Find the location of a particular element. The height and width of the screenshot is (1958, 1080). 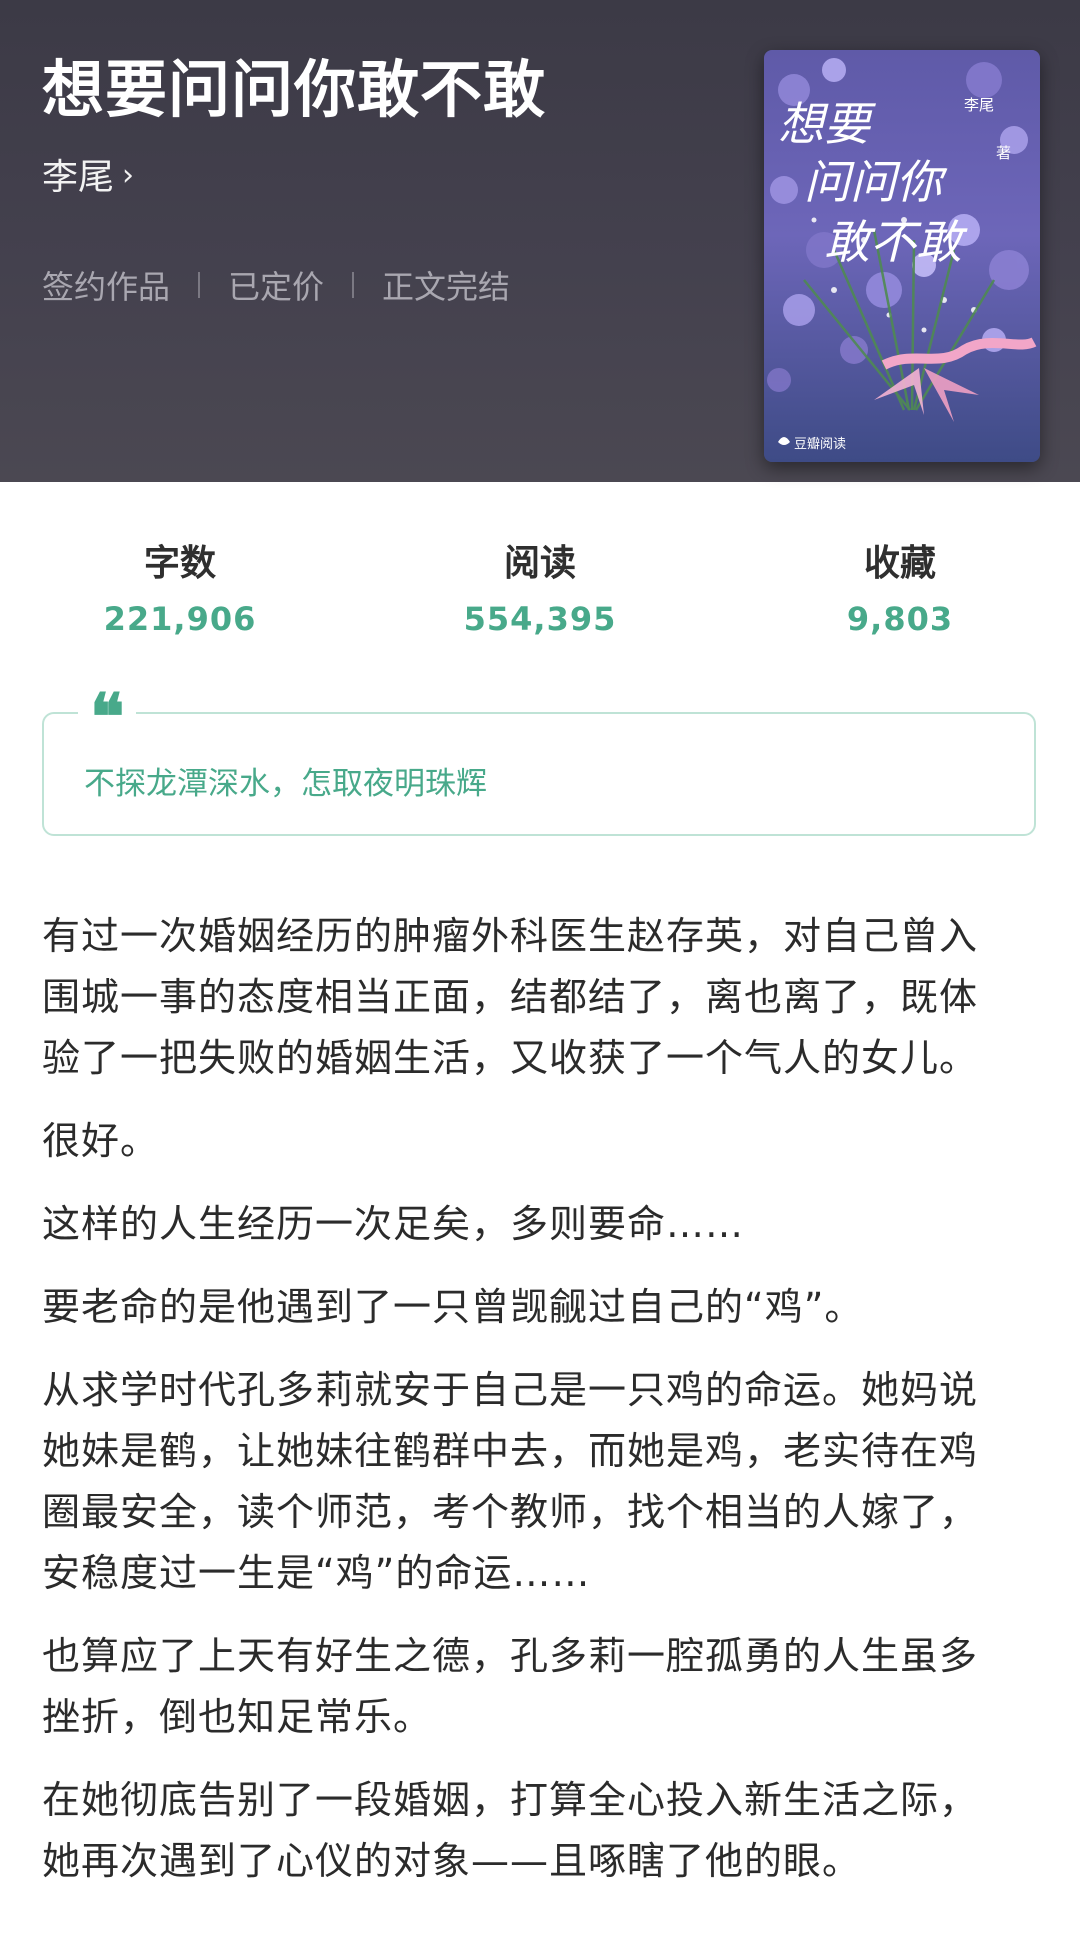

stat-value: 554,395 is located at coordinates (540, 619).